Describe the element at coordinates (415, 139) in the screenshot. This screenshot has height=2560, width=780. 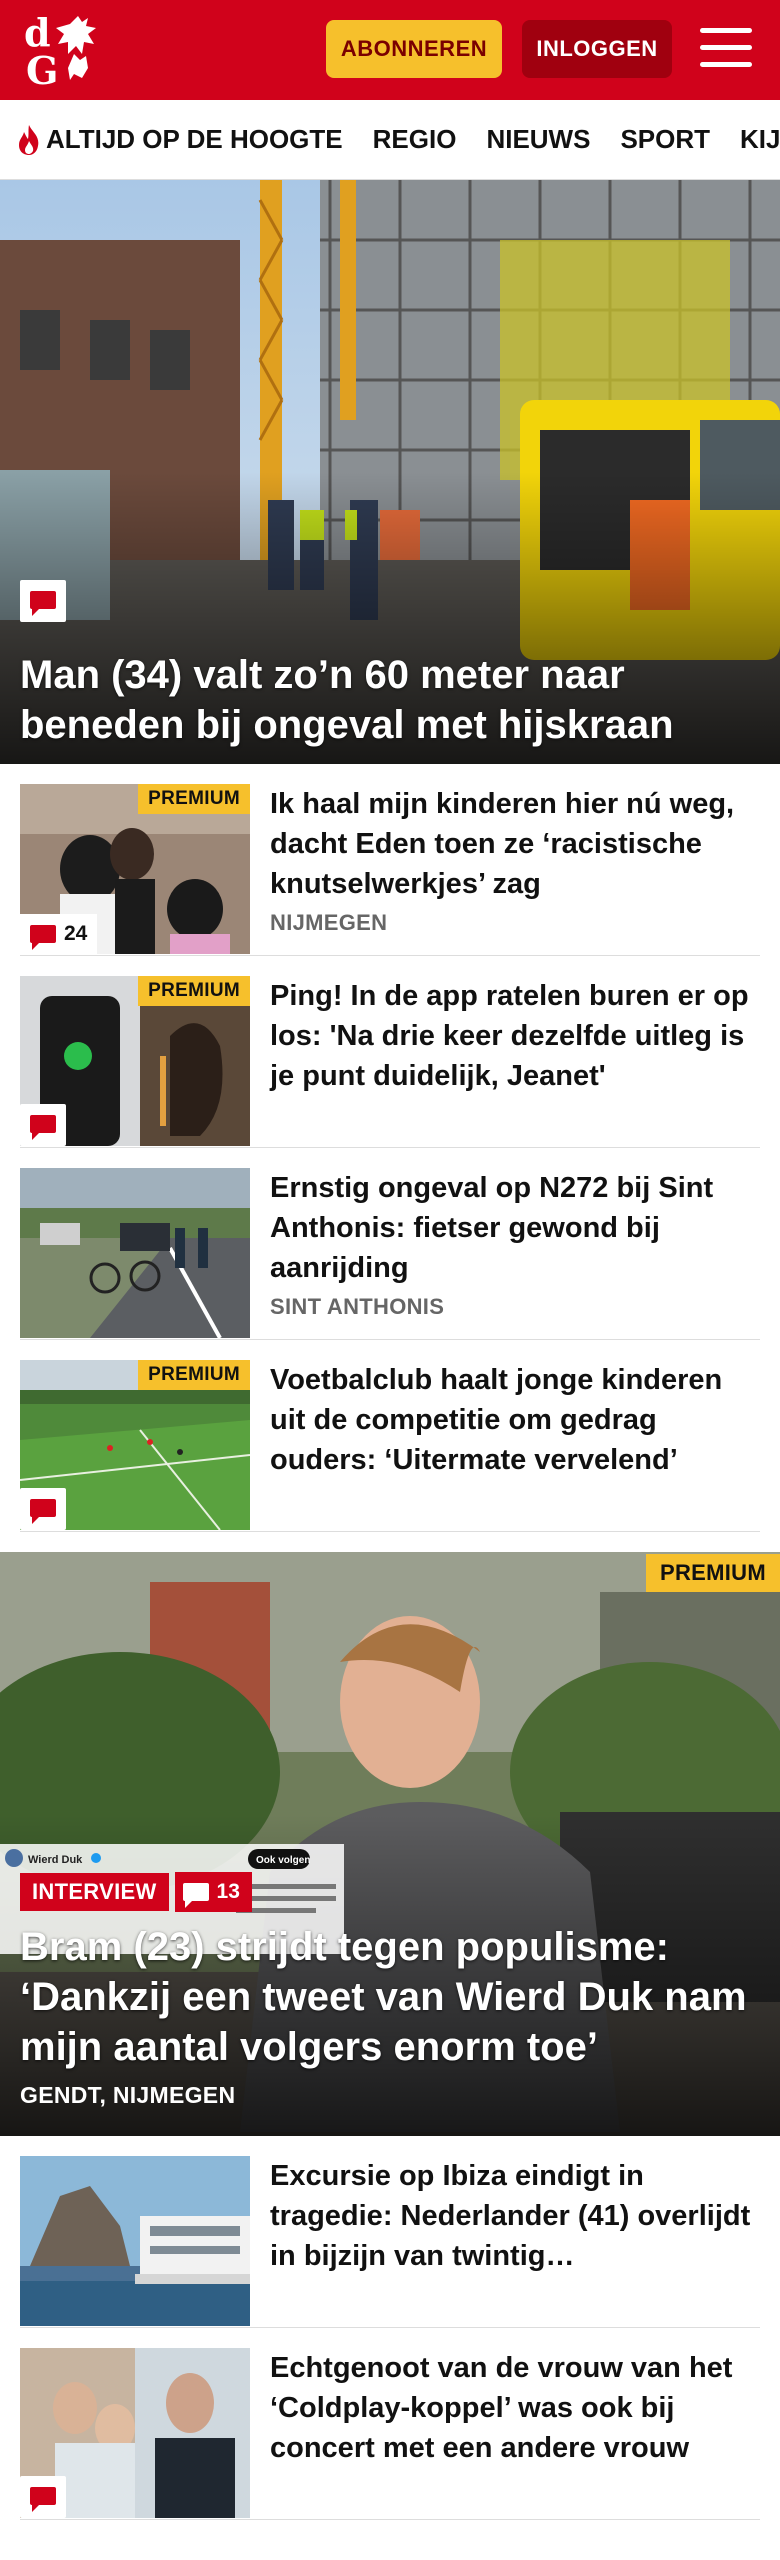
I see `nav-item-regio: REGIO` at that location.